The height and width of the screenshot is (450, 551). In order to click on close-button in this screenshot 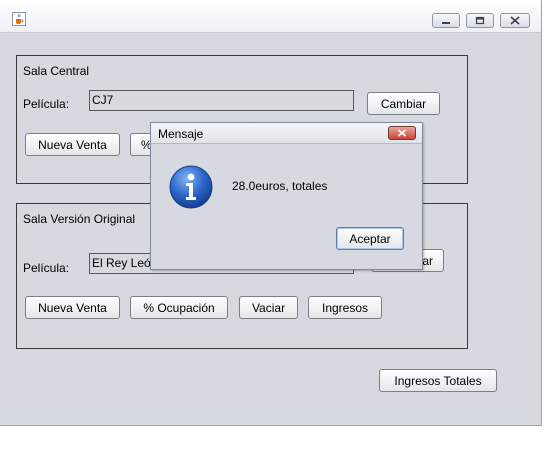, I will do `click(515, 20)`.